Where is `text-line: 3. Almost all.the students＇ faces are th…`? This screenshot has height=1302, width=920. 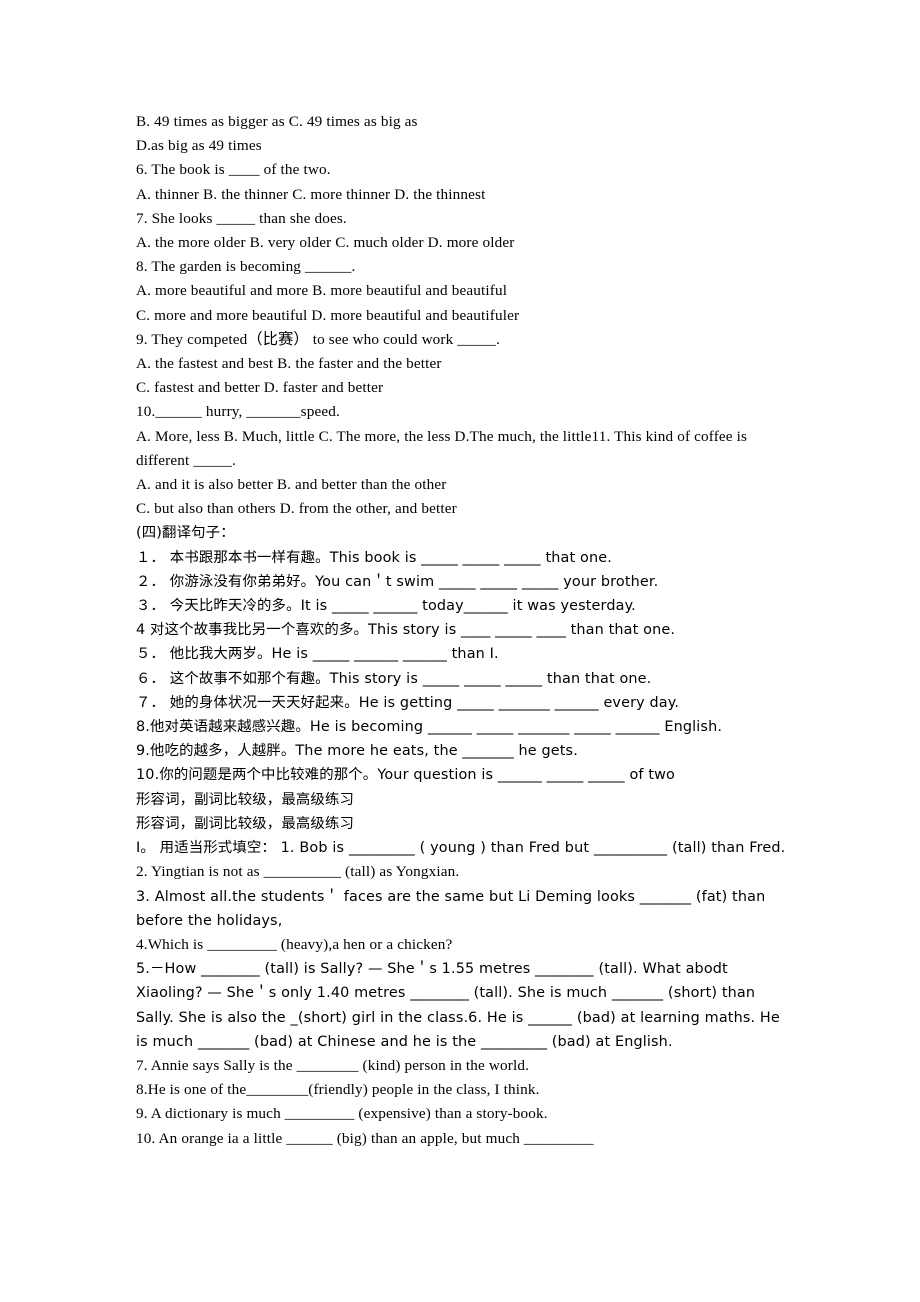 text-line: 3. Almost all.the students＇ faces are th… is located at coordinates (453, 908).